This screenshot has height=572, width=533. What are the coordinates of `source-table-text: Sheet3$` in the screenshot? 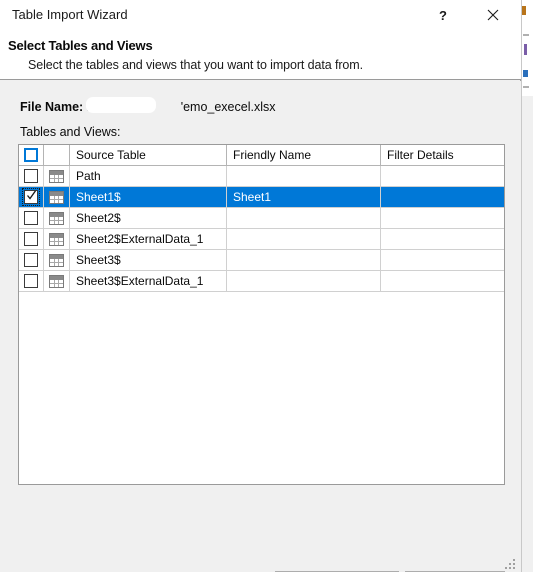 It's located at (98, 260).